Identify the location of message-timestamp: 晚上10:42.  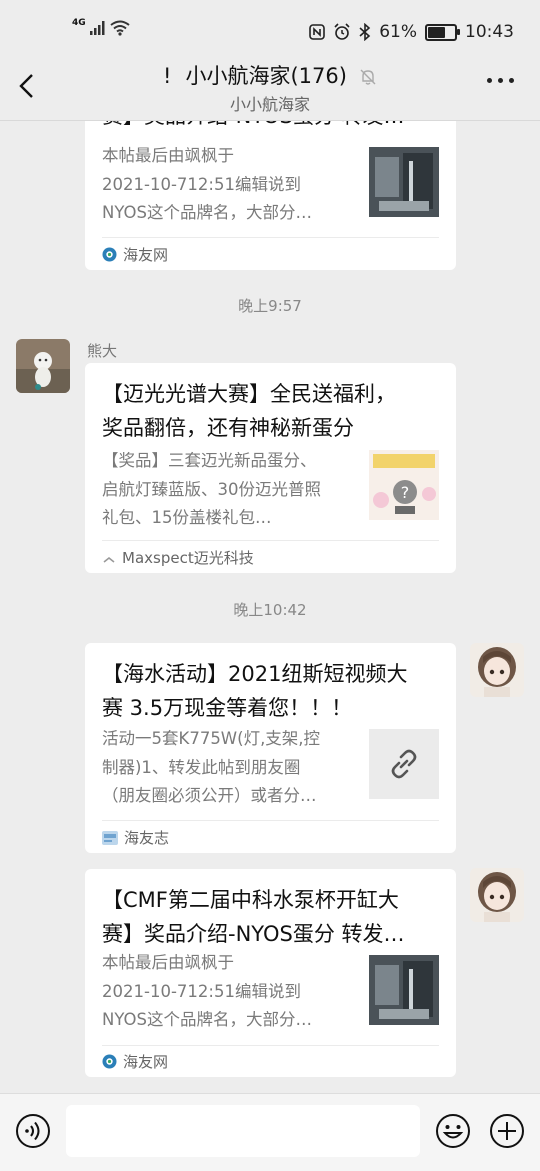
(270, 610).